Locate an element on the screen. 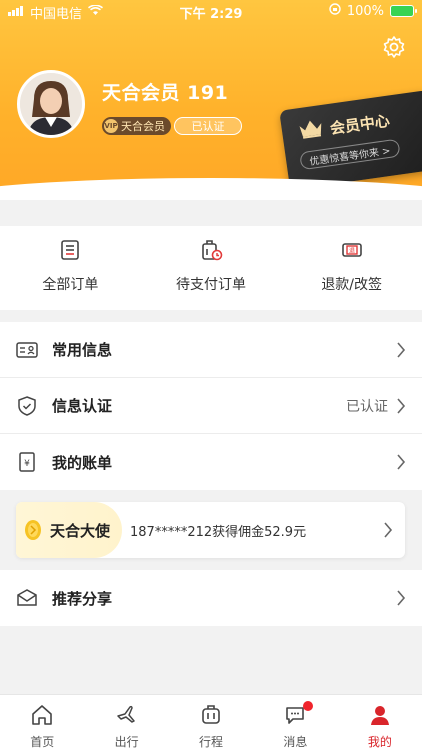 The image size is (422, 750). refund-change-label: 退款/改签 is located at coordinates (352, 285).